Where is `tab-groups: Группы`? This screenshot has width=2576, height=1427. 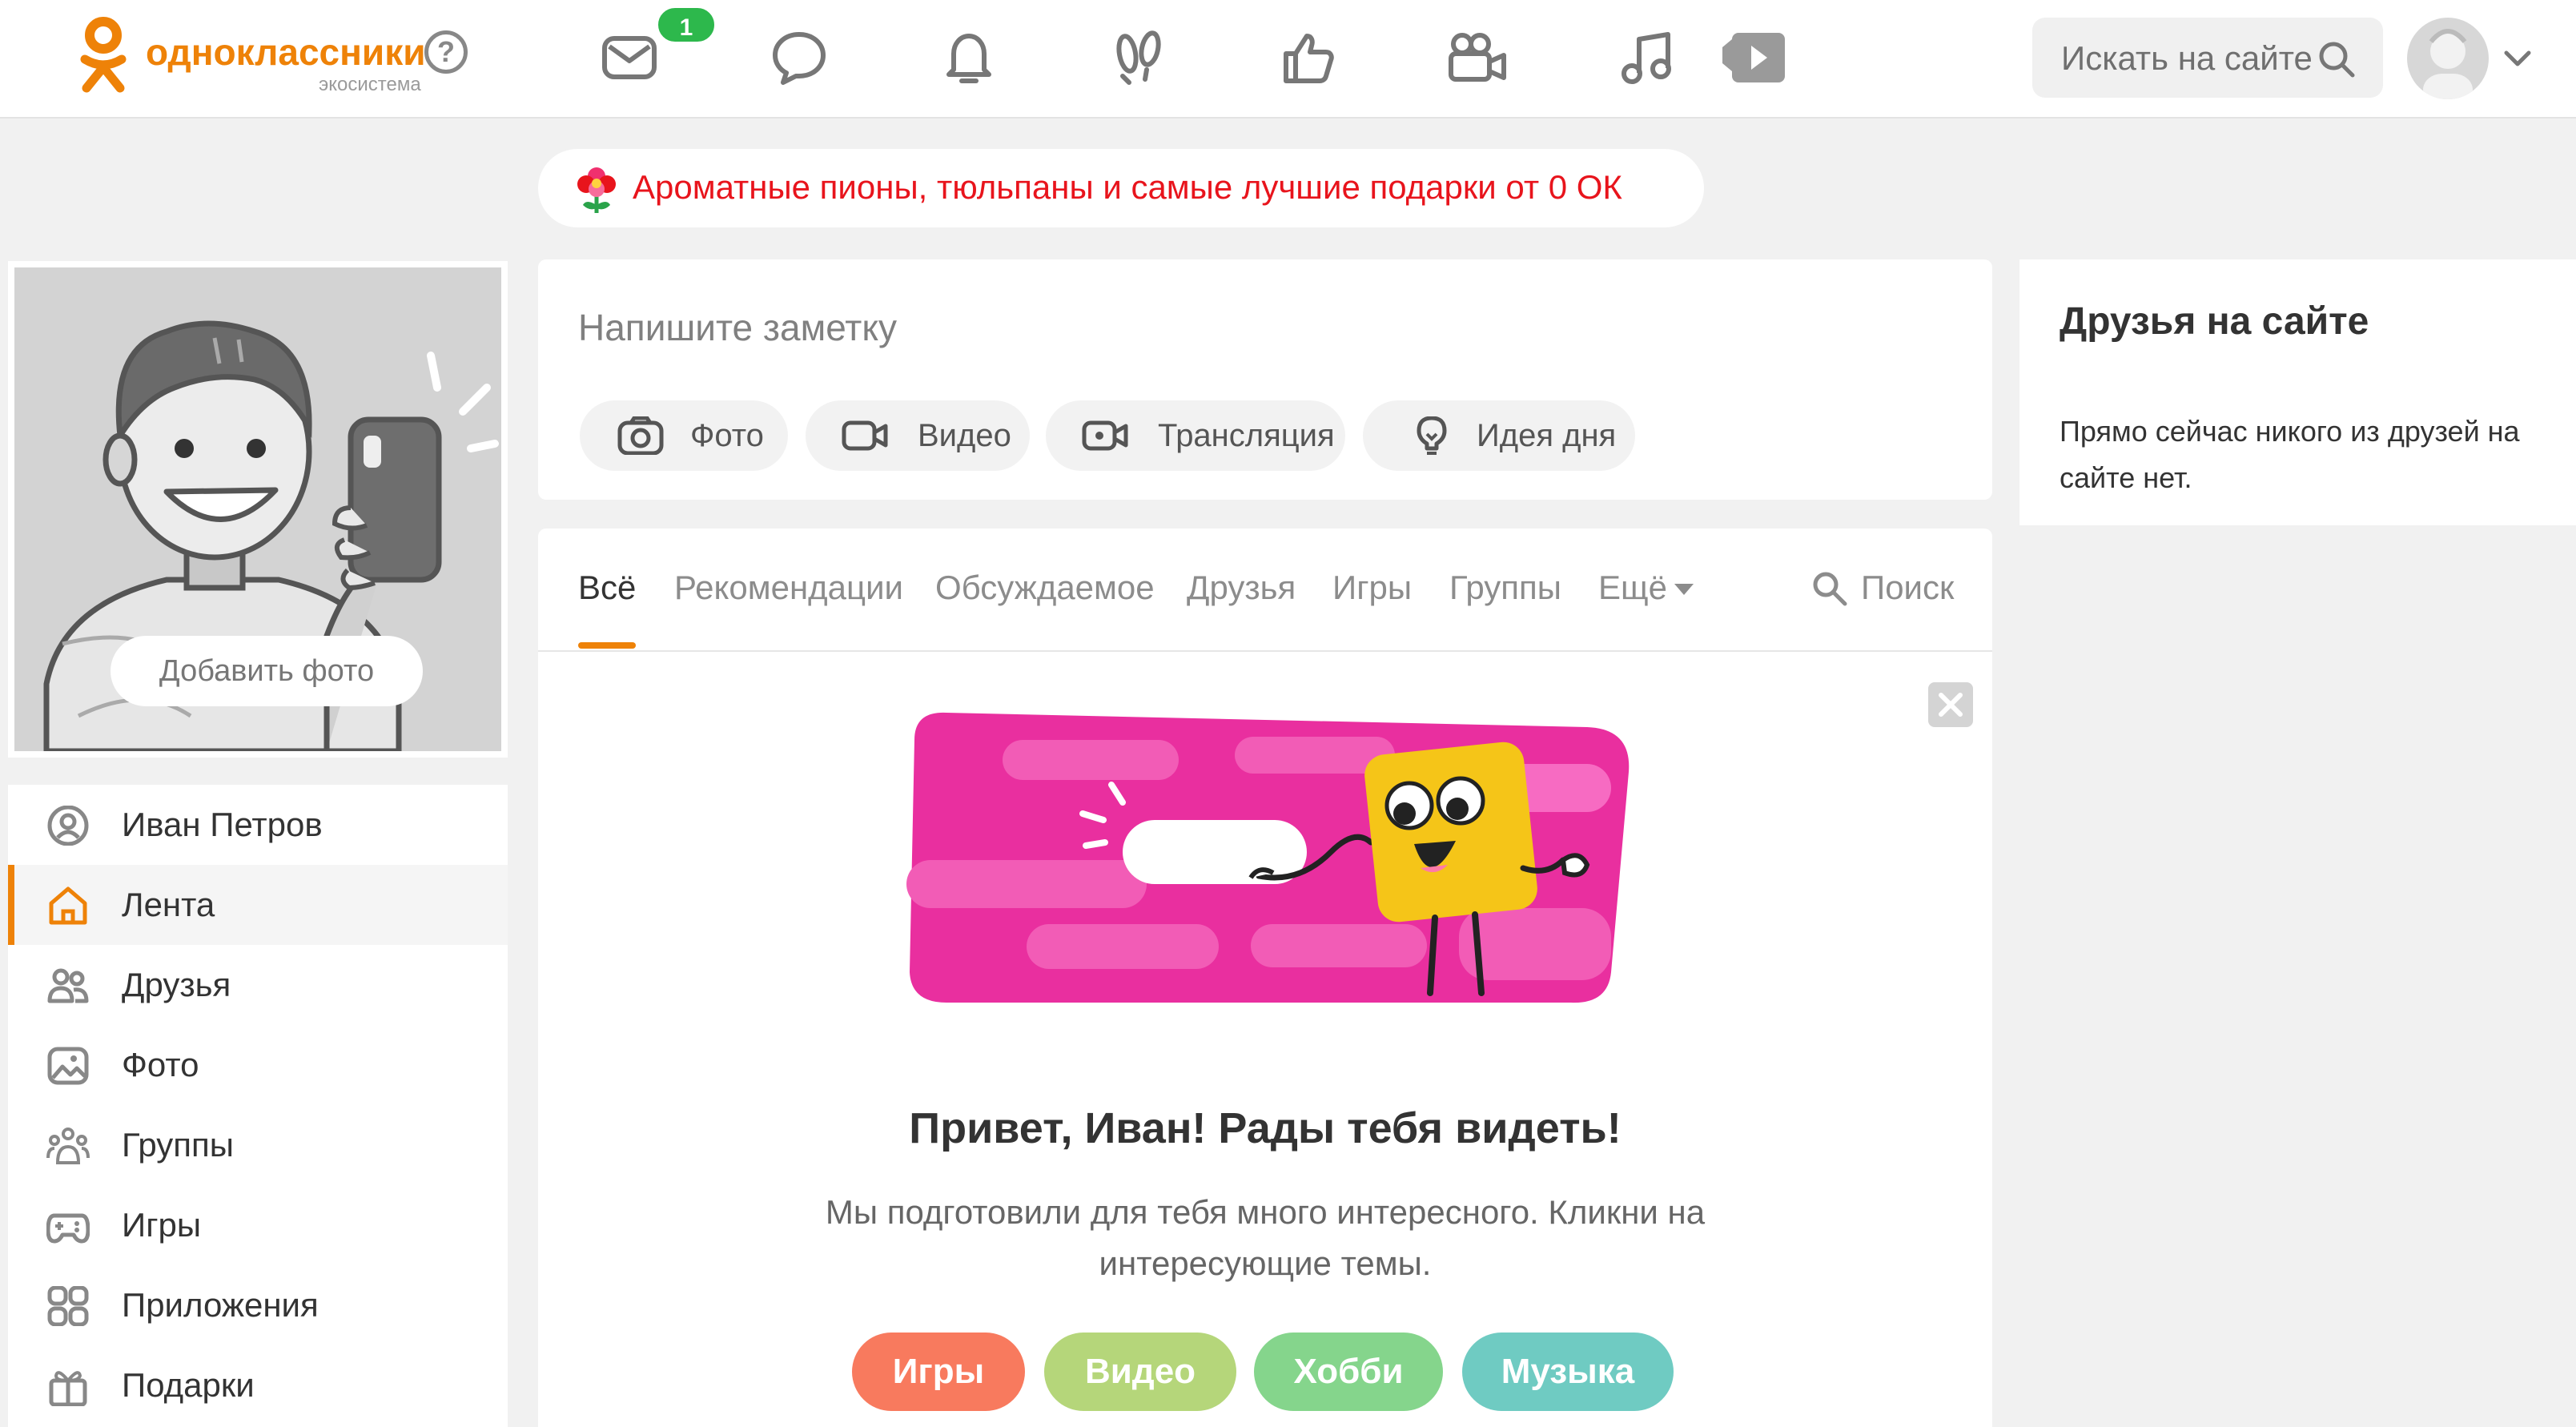 tab-groups: Группы is located at coordinates (1505, 588).